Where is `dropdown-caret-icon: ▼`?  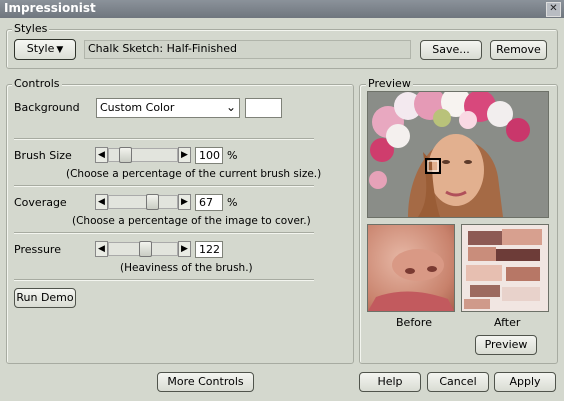 dropdown-caret-icon: ▼ is located at coordinates (60, 50).